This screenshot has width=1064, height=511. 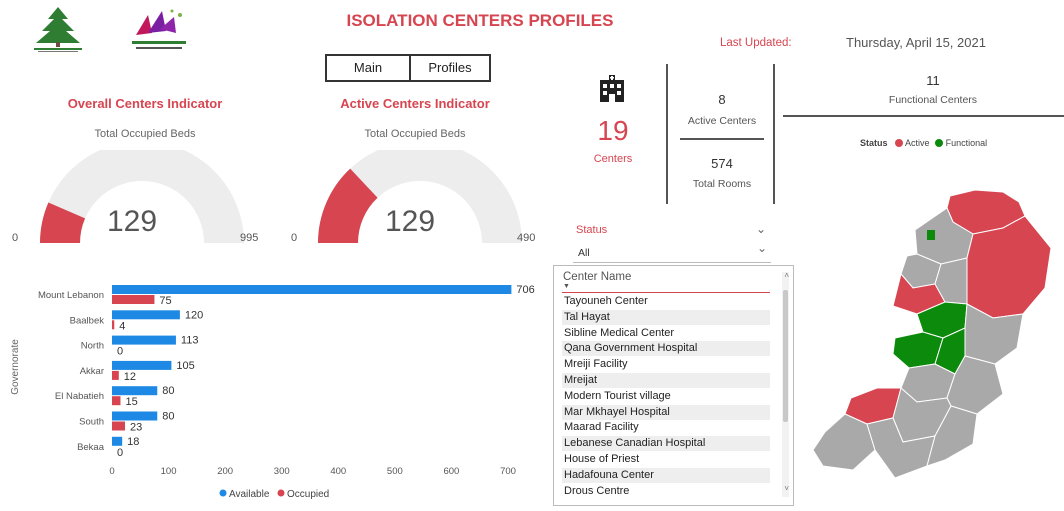 What do you see at coordinates (592, 230) in the screenshot?
I see `status-filter-label: Status` at bounding box center [592, 230].